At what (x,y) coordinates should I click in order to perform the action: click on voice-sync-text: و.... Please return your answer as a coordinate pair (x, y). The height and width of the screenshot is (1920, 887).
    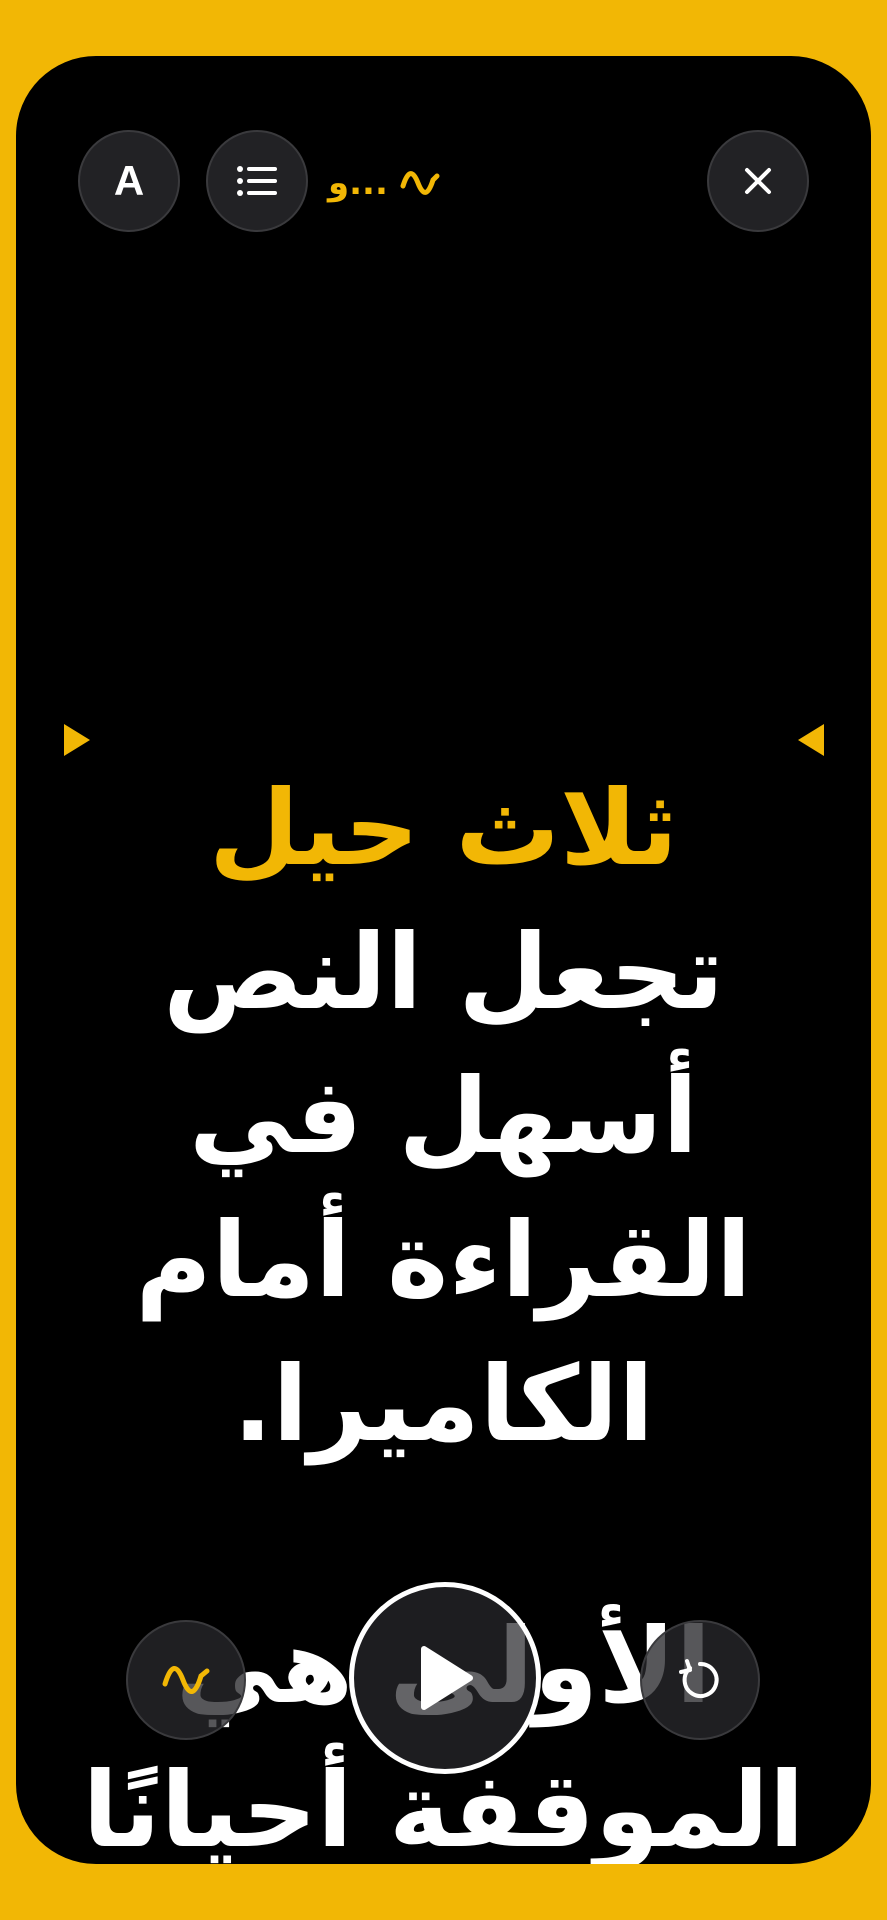
    Looking at the image, I should click on (358, 183).